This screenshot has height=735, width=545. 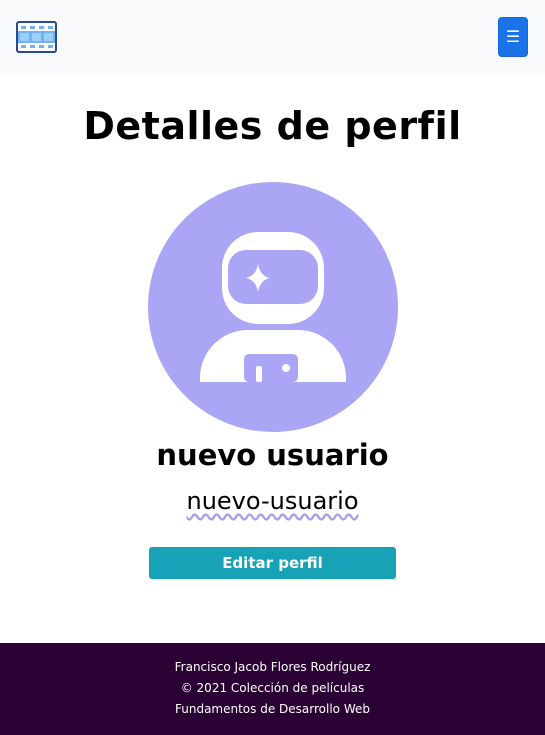 I want to click on profile-username-text: nuevo-usuario, so click(x=272, y=501).